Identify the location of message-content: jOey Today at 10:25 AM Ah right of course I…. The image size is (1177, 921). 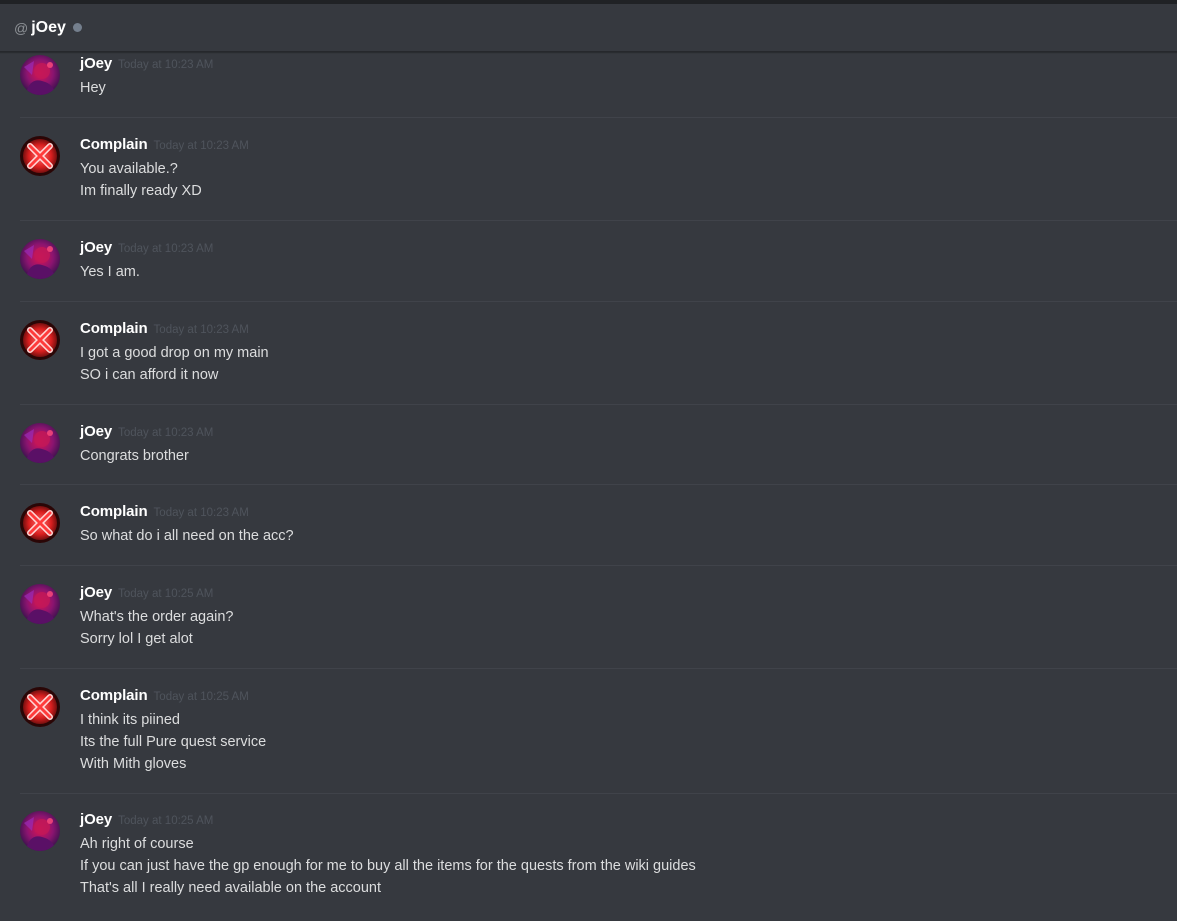
(628, 855).